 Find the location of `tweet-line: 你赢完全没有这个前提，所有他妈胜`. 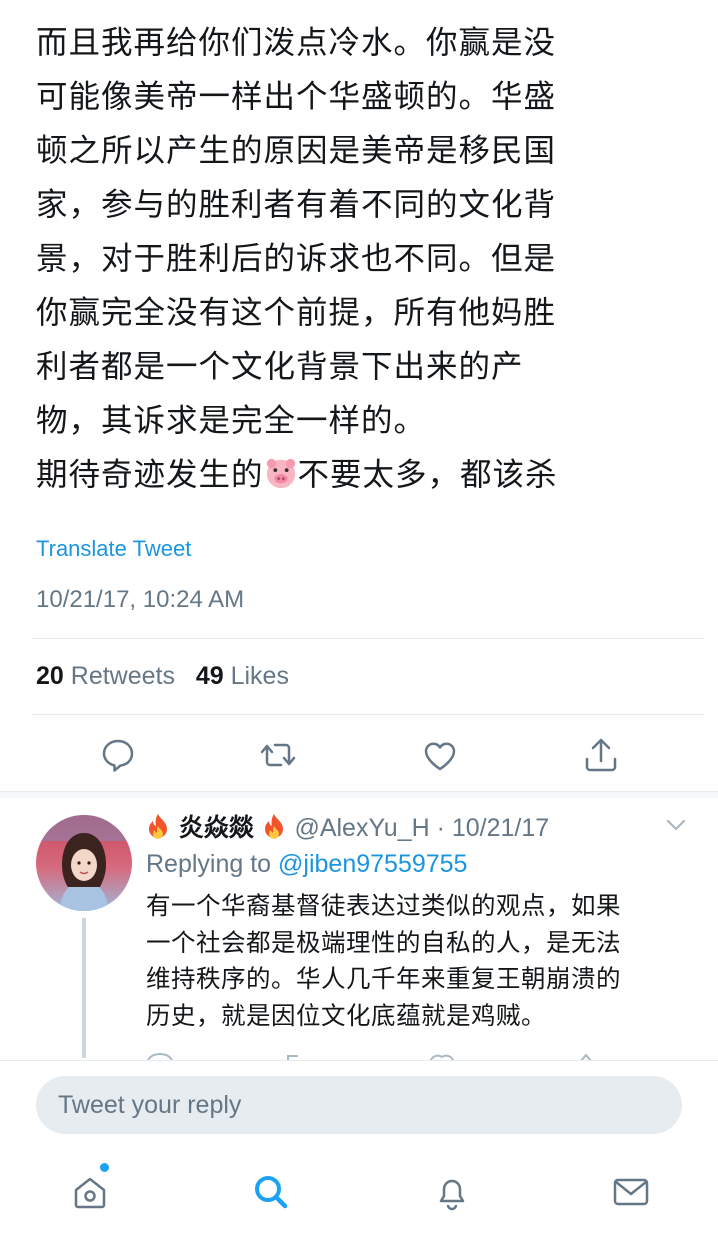

tweet-line: 你赢完全没有这个前提，所有他妈胜 is located at coordinates (296, 313).